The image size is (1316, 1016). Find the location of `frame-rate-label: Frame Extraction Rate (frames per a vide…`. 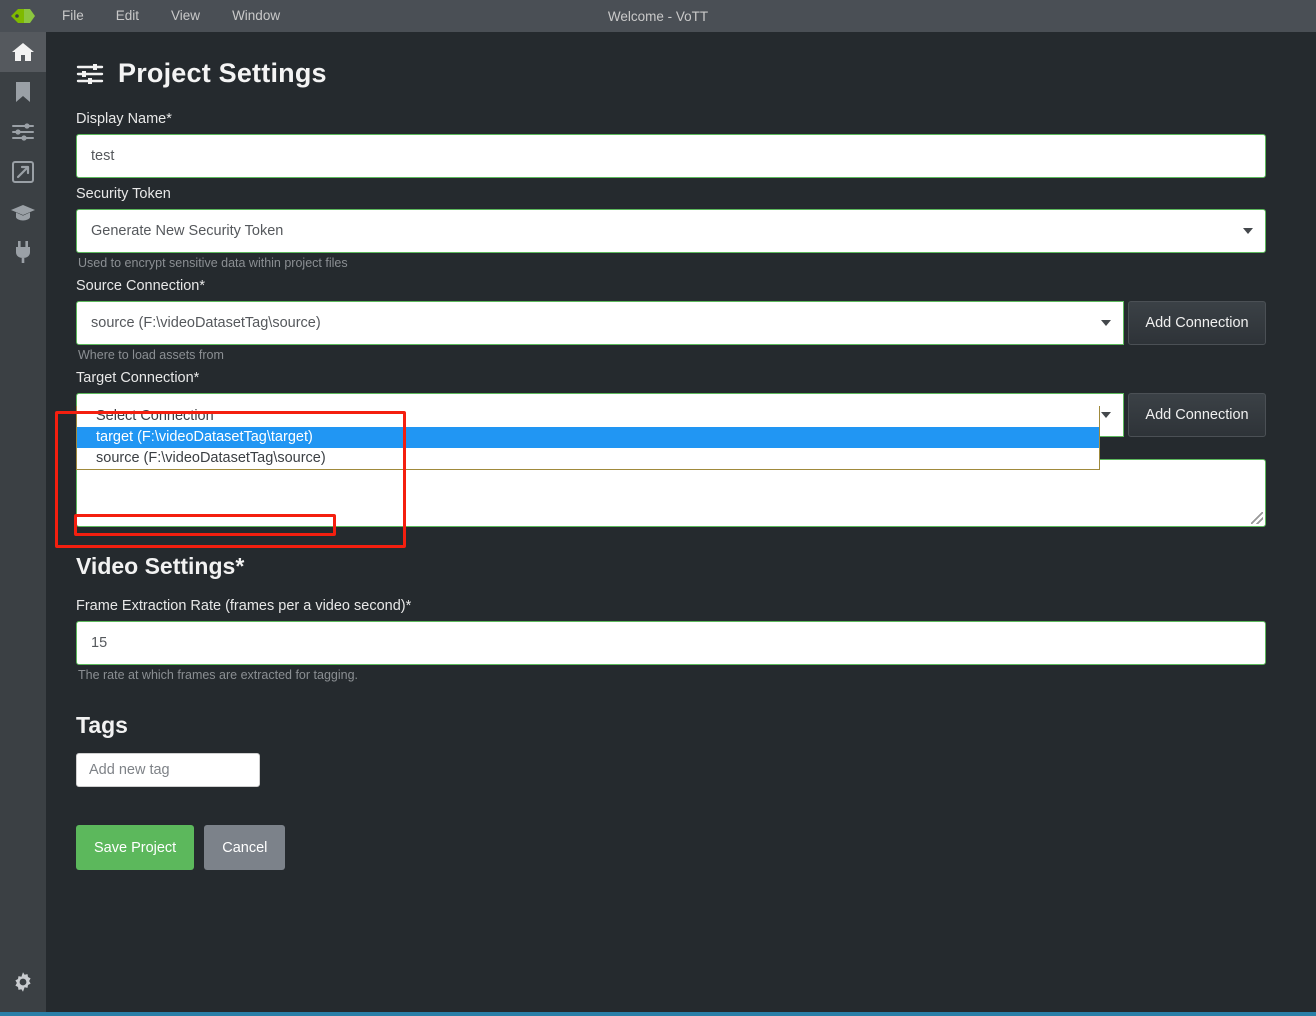

frame-rate-label: Frame Extraction Rate (frames per a vide… is located at coordinates (244, 606).